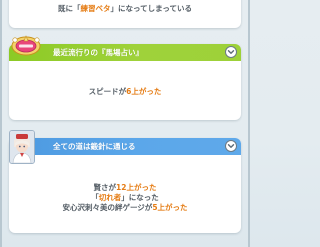 The height and width of the screenshot is (247, 320). I want to click on event-header-road: 全ての道は鍛針に通じる, so click(125, 146).